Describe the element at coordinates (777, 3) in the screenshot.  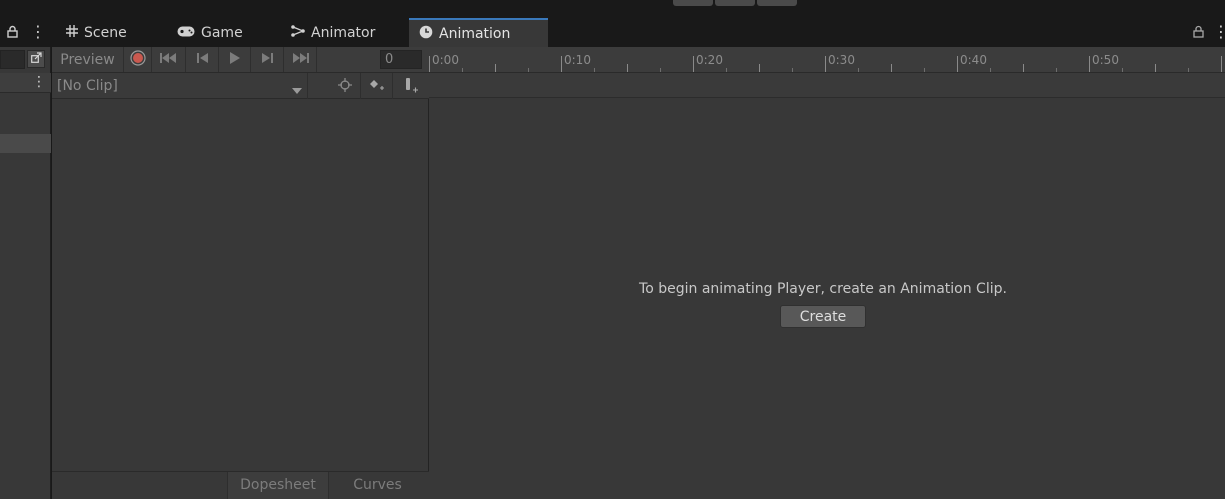
I see `step-mode-button` at that location.